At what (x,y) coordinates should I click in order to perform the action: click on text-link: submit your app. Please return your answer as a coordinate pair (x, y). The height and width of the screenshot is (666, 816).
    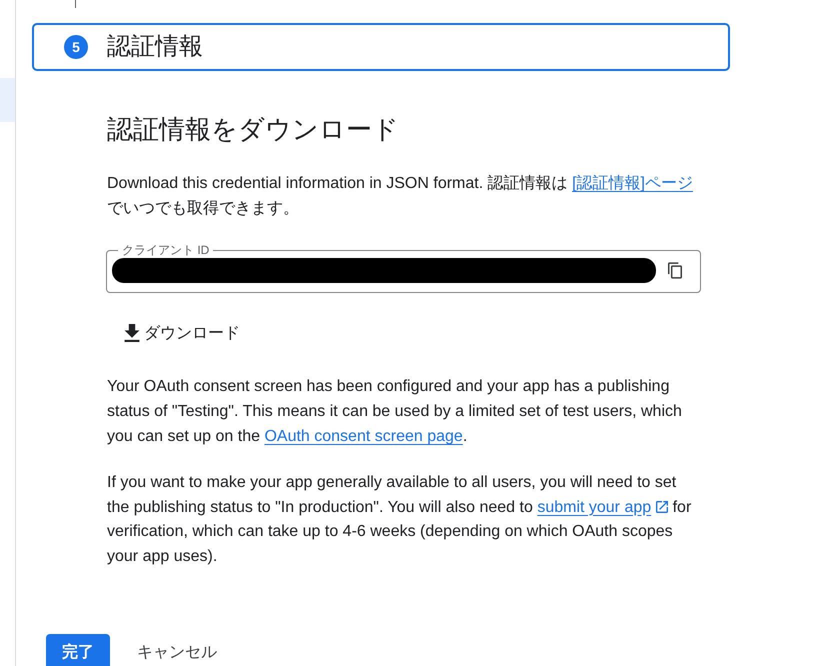
    Looking at the image, I should click on (602, 507).